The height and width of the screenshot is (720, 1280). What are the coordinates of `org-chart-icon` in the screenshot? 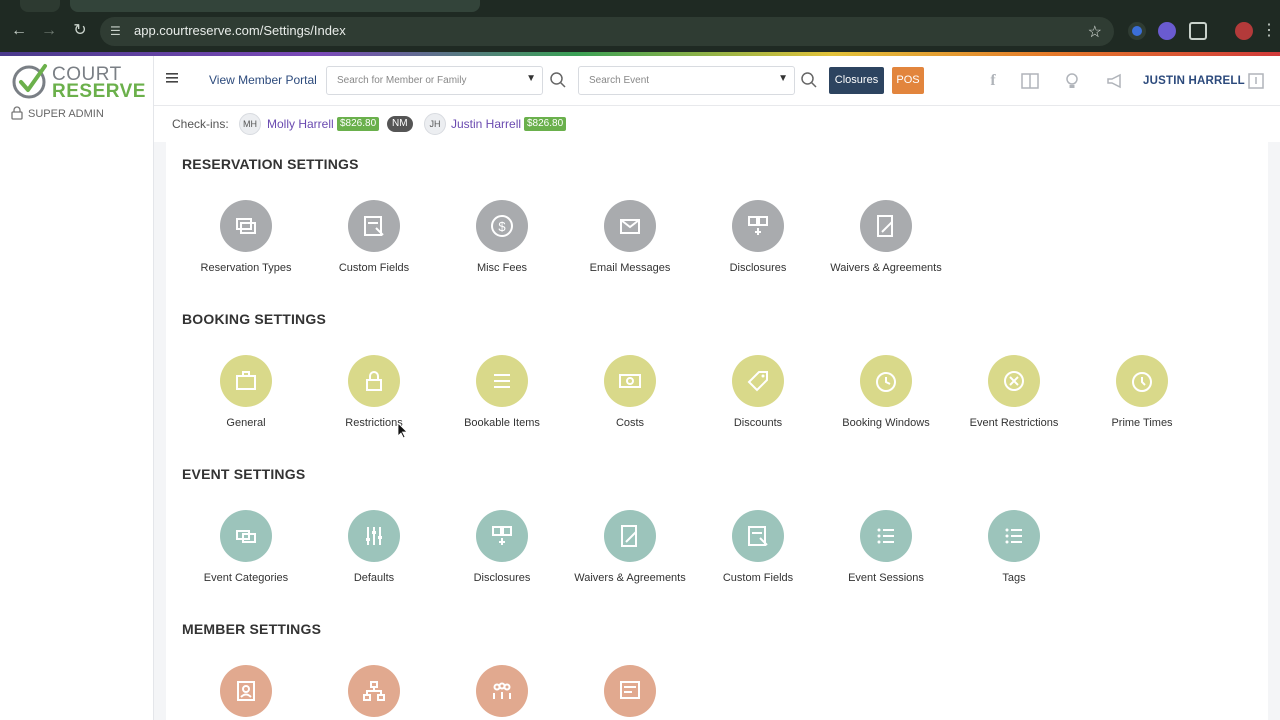 It's located at (374, 691).